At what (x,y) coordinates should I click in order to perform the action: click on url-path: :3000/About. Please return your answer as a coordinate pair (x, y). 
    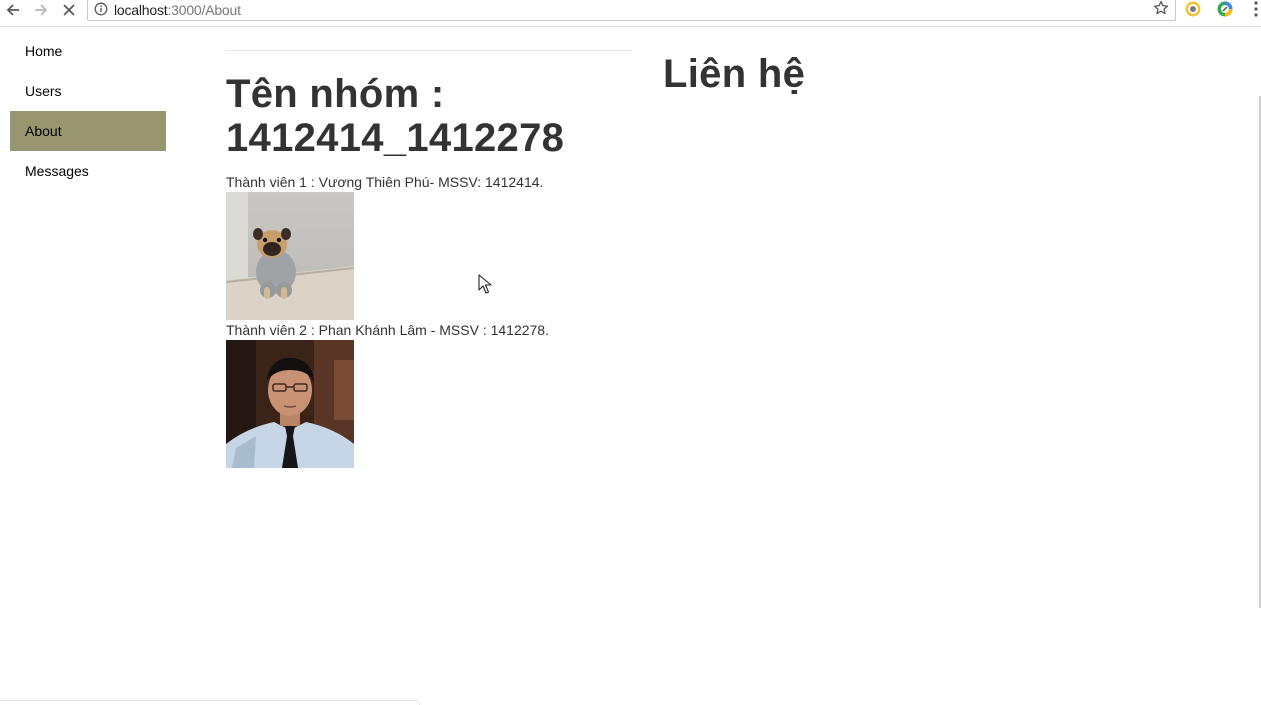
    Looking at the image, I should click on (204, 10).